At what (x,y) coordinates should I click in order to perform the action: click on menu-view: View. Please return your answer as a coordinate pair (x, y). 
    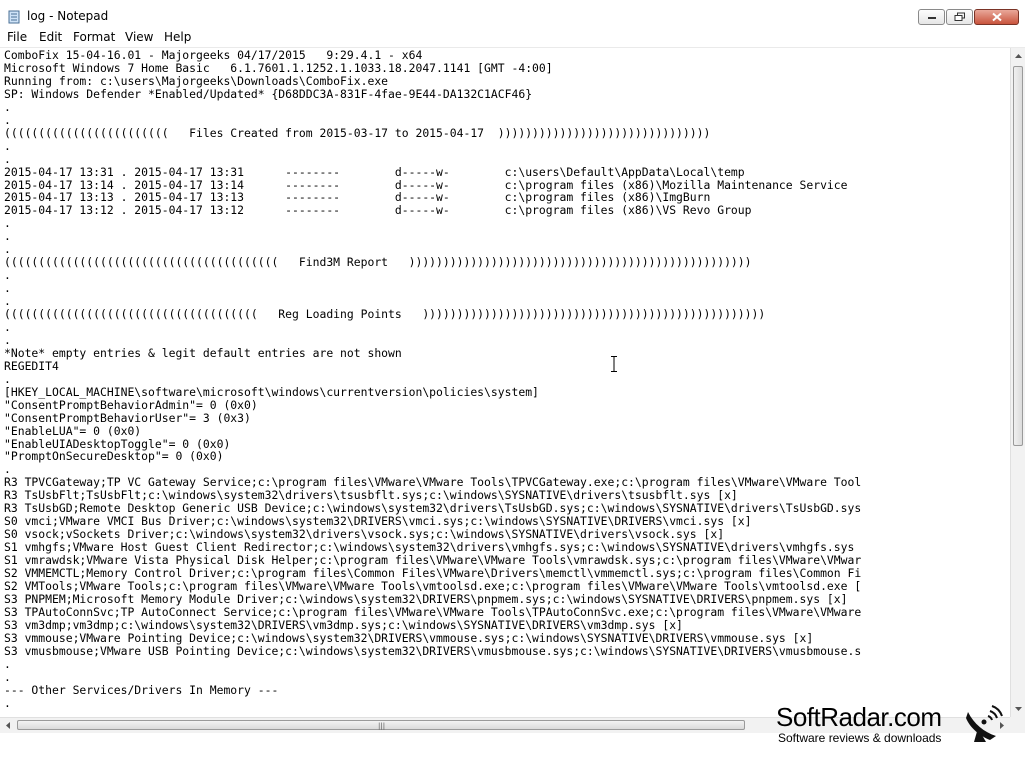
    Looking at the image, I should click on (139, 37).